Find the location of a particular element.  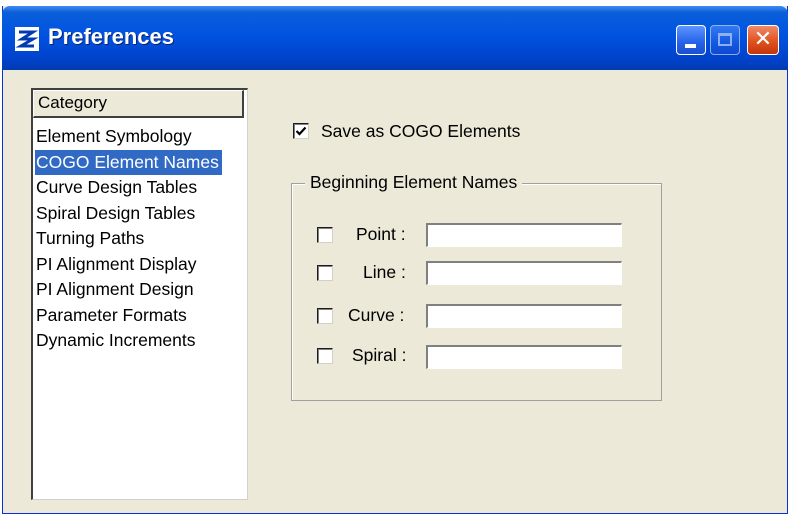

spiral-checkbox is located at coordinates (325, 356).